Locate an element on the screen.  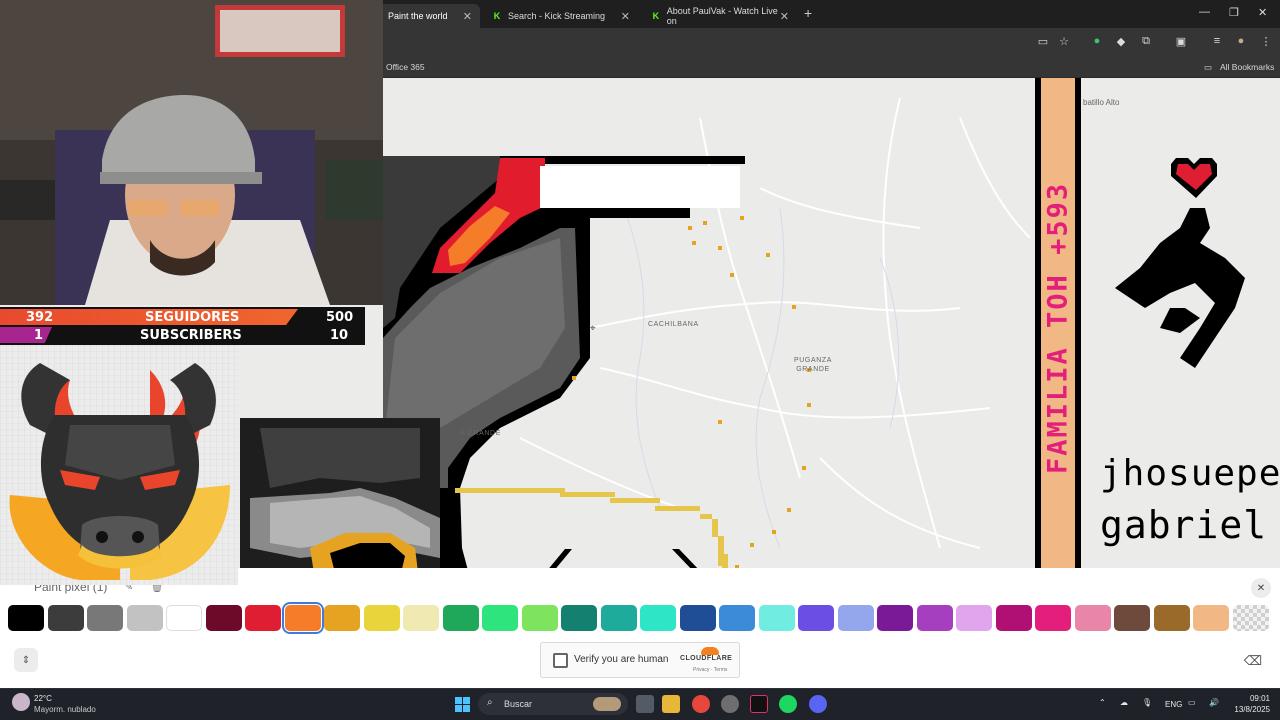
maximize-button: ❐ is located at coordinates (1234, 12).